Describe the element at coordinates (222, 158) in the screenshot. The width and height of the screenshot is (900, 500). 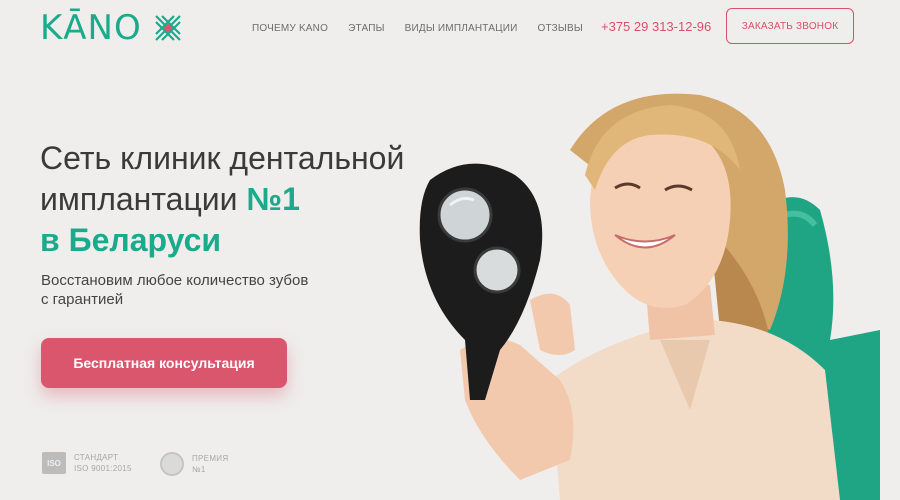
I see `hero-title-line1: Сеть клиник дентальной` at that location.